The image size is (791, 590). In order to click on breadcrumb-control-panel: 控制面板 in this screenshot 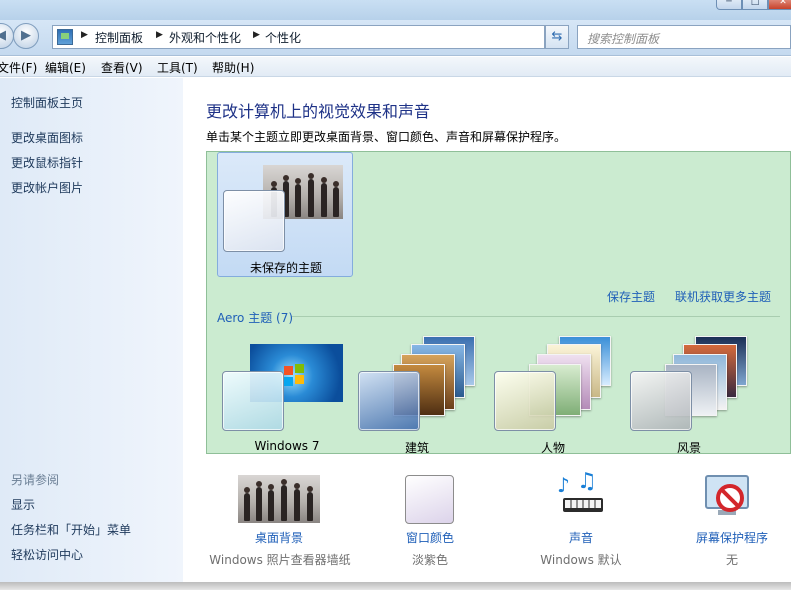, I will do `click(119, 37)`.